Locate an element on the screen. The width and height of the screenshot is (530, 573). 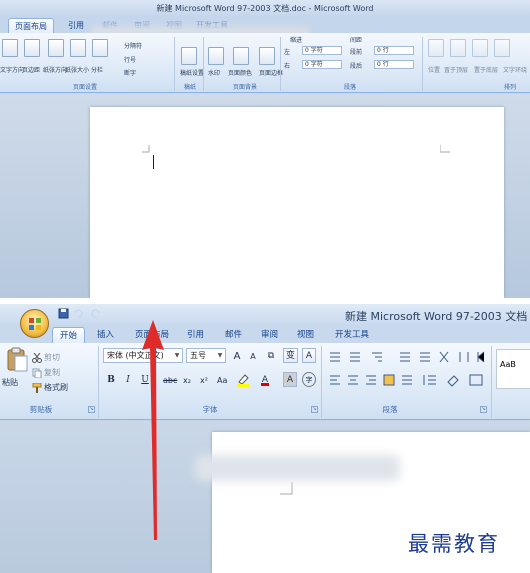
ribbon-tab-row: 开始 插入 页面布局 引用 邮件 审阅 视图 开发工具 is located at coordinates (265, 334).